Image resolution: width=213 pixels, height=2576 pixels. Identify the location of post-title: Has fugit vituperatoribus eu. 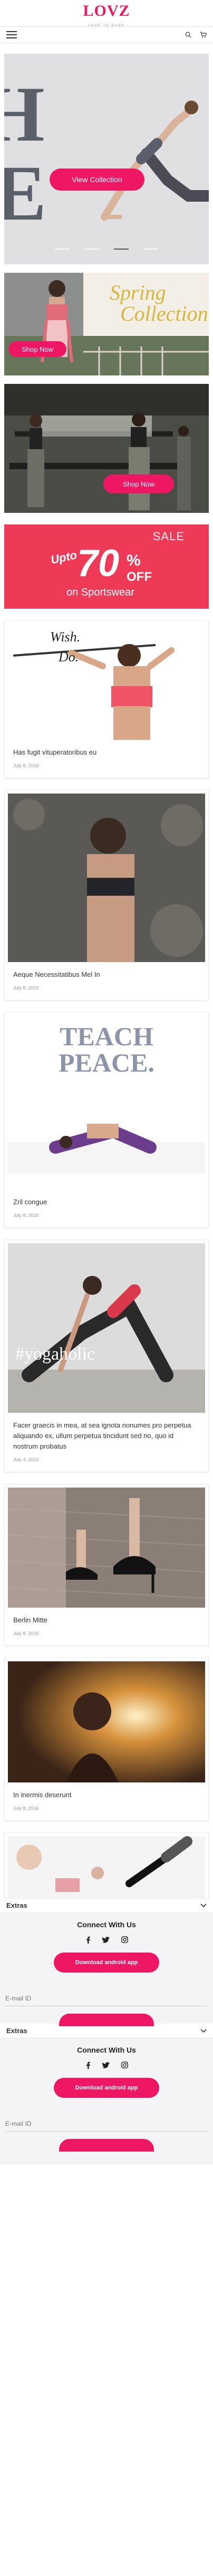
(106, 749).